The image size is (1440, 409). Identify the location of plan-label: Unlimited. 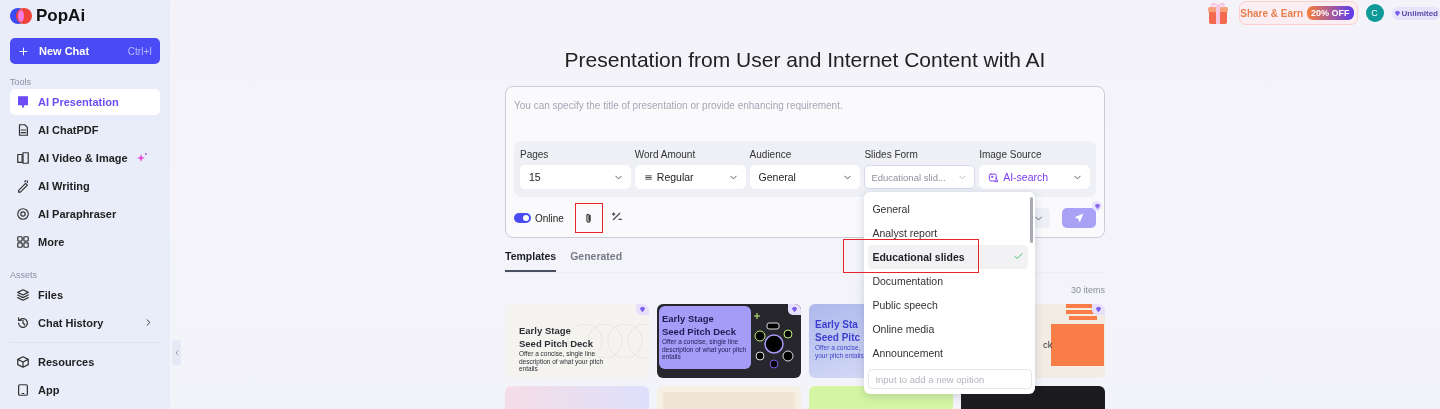
(1419, 13).